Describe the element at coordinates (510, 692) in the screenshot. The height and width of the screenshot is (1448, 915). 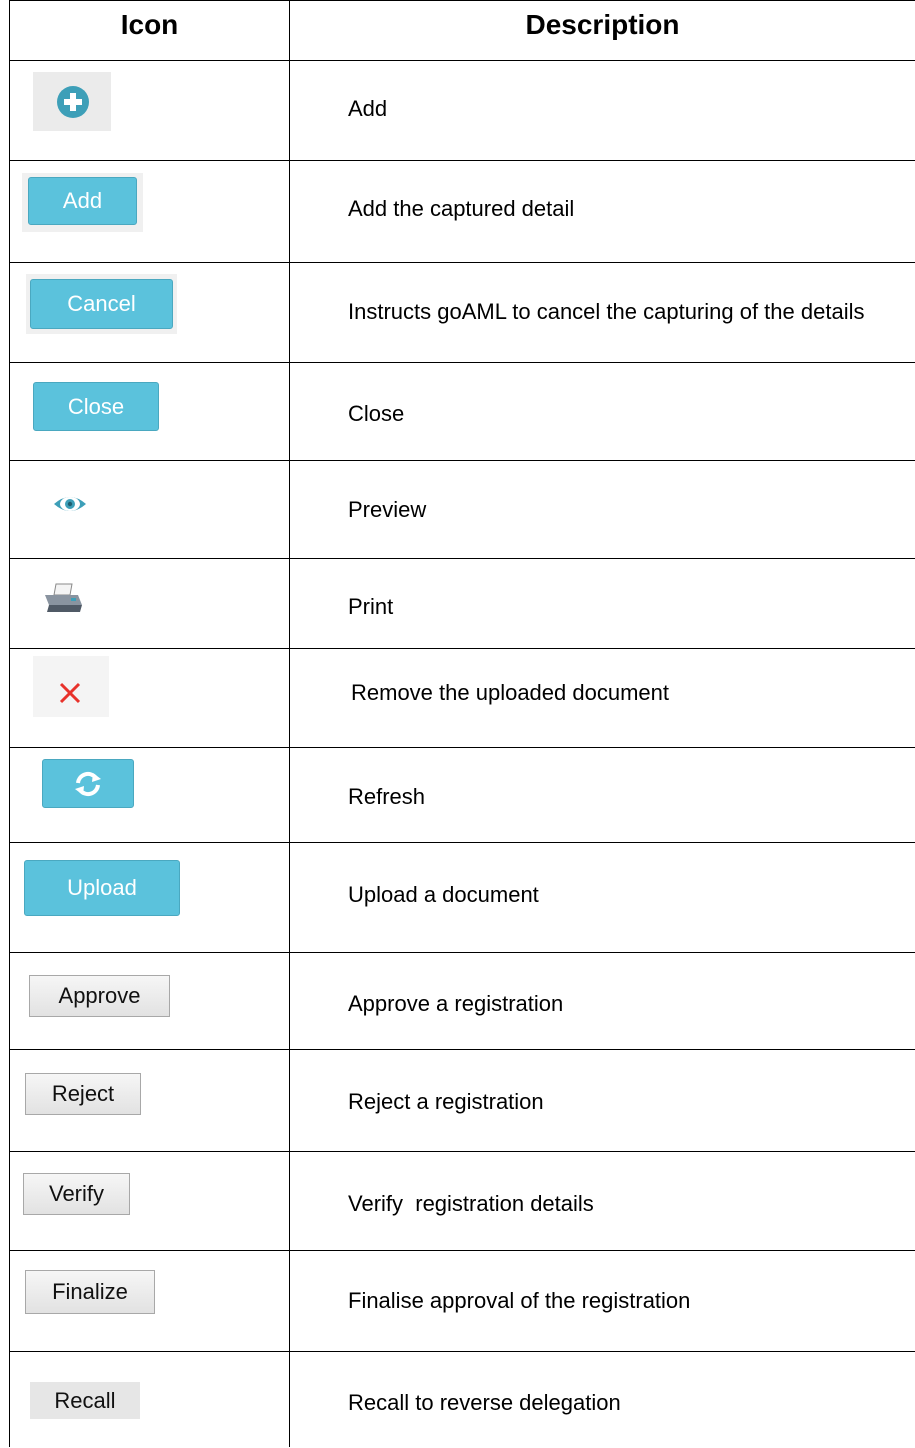
I see `row-description: Remove the uploaded document` at that location.